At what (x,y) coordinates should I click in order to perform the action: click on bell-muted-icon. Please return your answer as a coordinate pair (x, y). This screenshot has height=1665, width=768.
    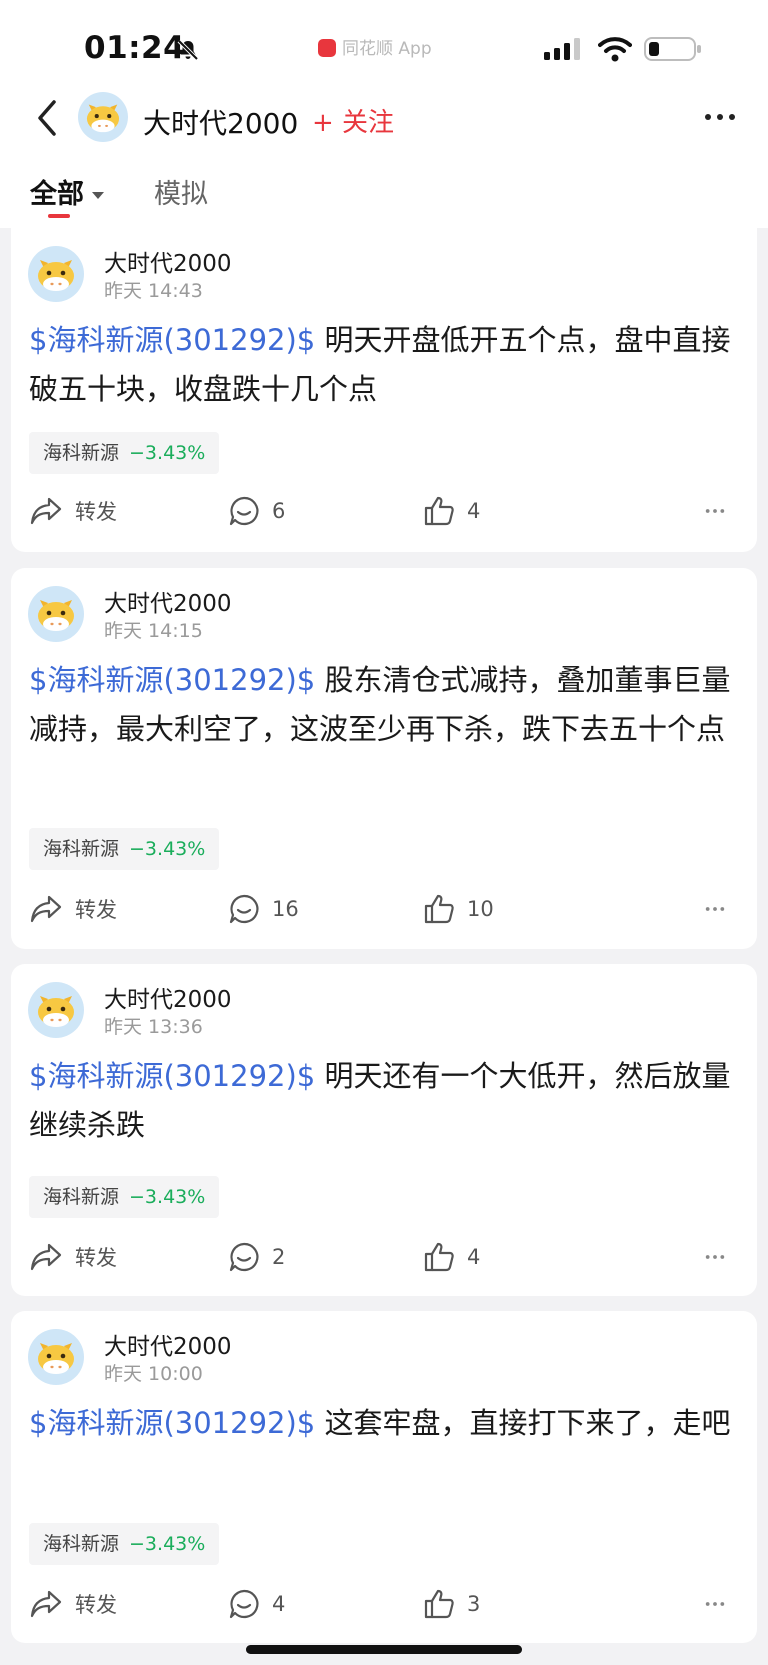
    Looking at the image, I should click on (188, 52).